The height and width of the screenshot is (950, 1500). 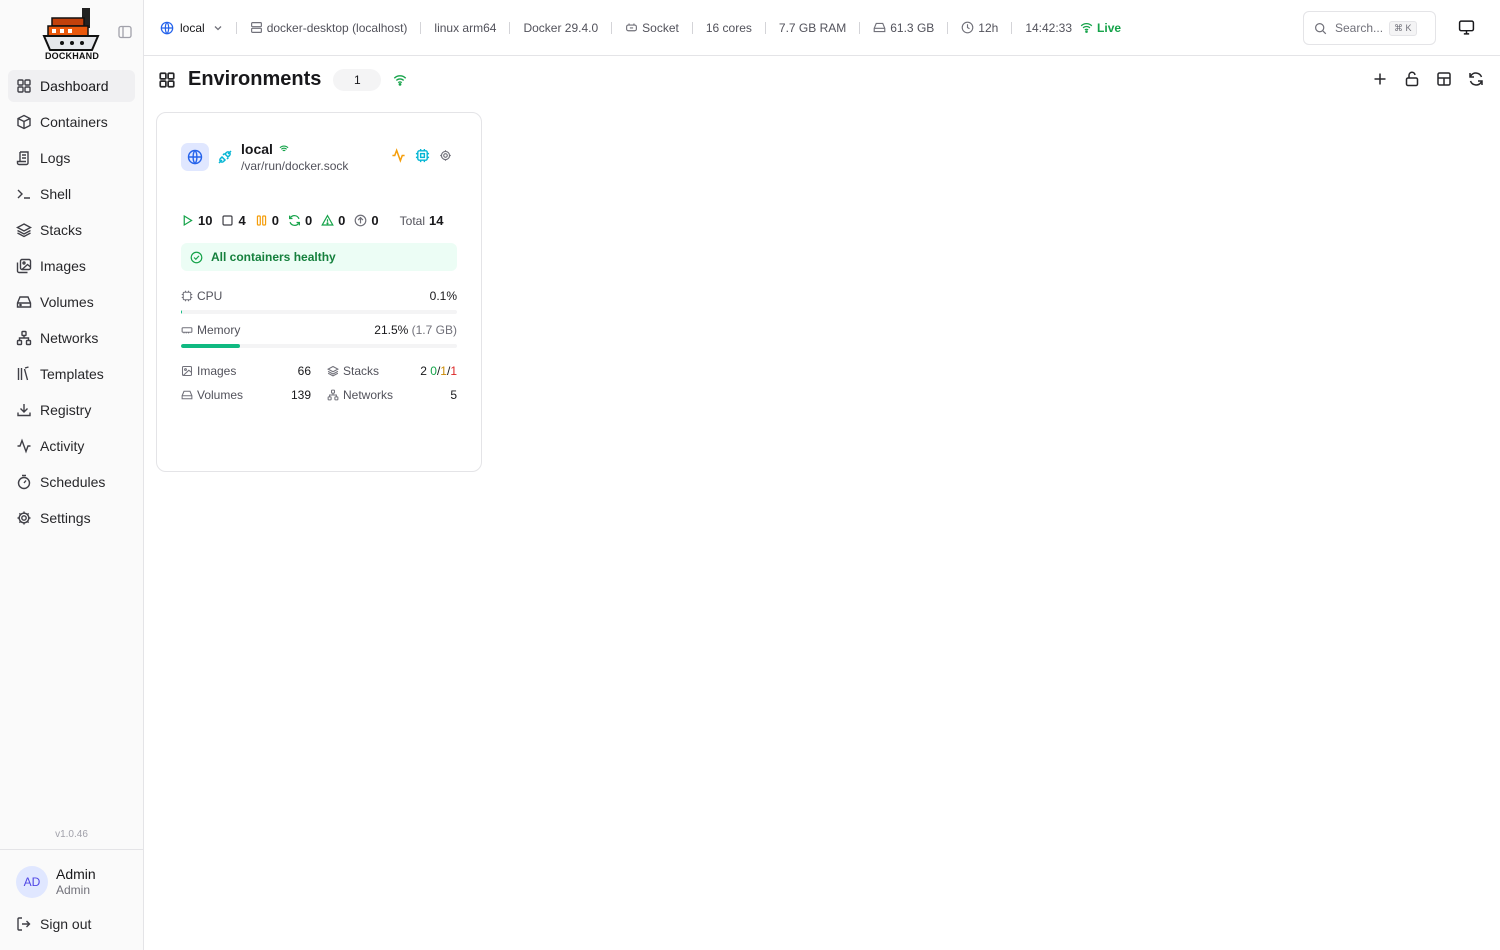 I want to click on sidebar-item-label: Images, so click(x=63, y=266).